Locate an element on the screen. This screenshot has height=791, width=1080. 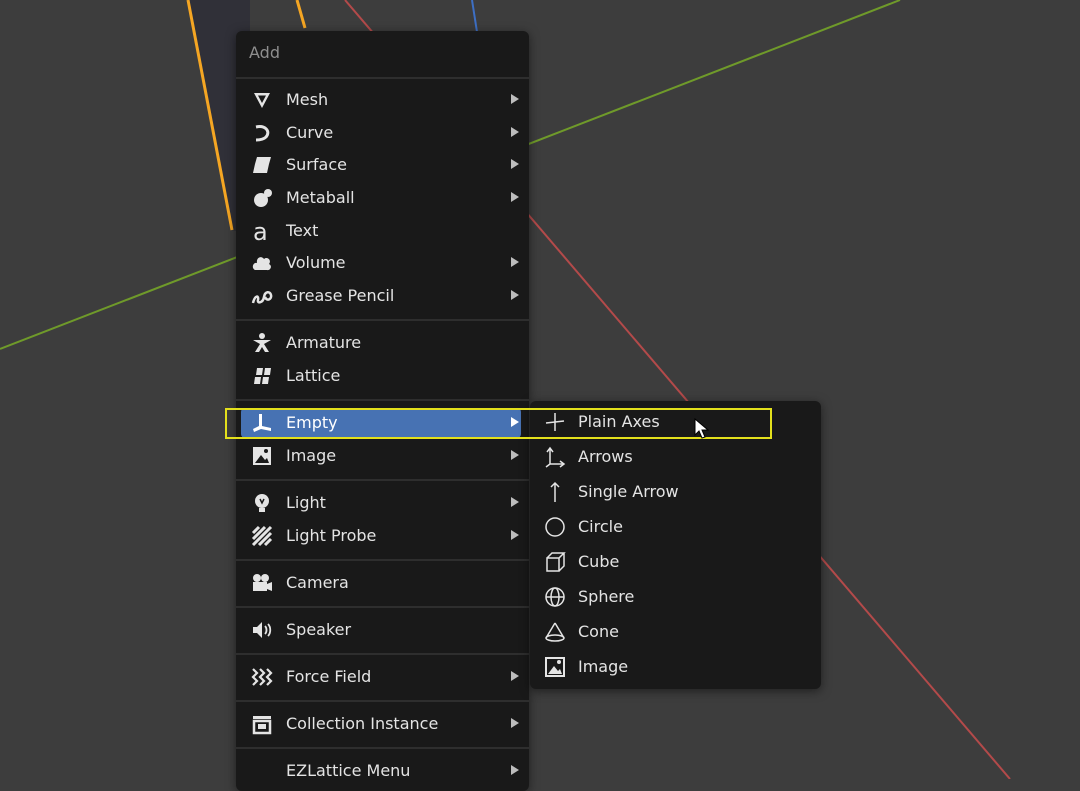
metaball-icon is located at coordinates (263, 198).